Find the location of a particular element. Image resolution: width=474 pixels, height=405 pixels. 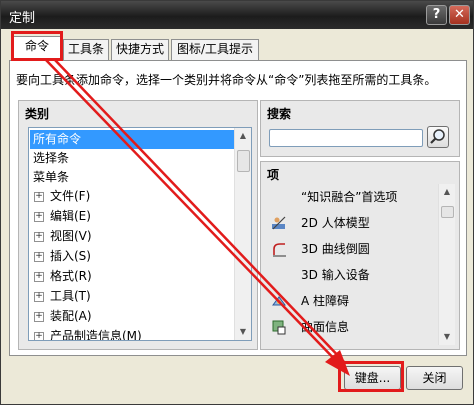

category-item: 选择条 is located at coordinates (49, 158).